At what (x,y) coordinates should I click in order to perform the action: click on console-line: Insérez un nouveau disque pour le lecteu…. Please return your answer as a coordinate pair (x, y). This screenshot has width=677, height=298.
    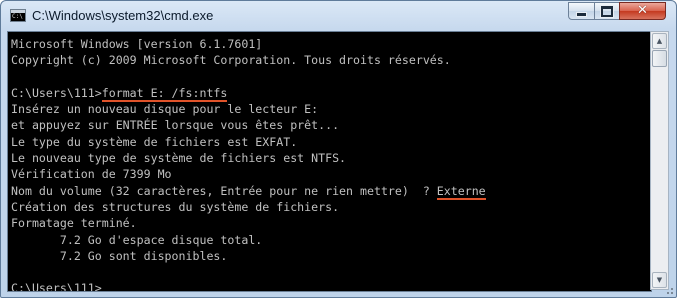
    Looking at the image, I should click on (165, 109).